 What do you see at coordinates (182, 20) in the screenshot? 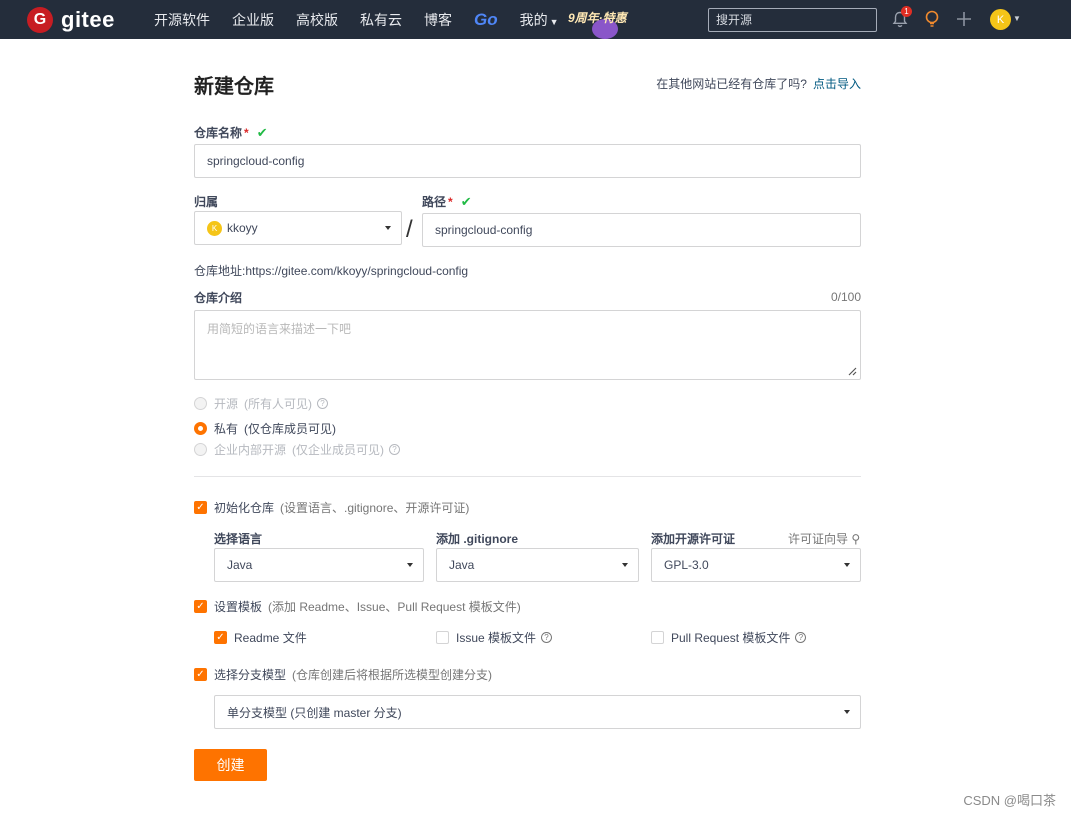
I see `nav-item-open-source: 开源软件` at bounding box center [182, 20].